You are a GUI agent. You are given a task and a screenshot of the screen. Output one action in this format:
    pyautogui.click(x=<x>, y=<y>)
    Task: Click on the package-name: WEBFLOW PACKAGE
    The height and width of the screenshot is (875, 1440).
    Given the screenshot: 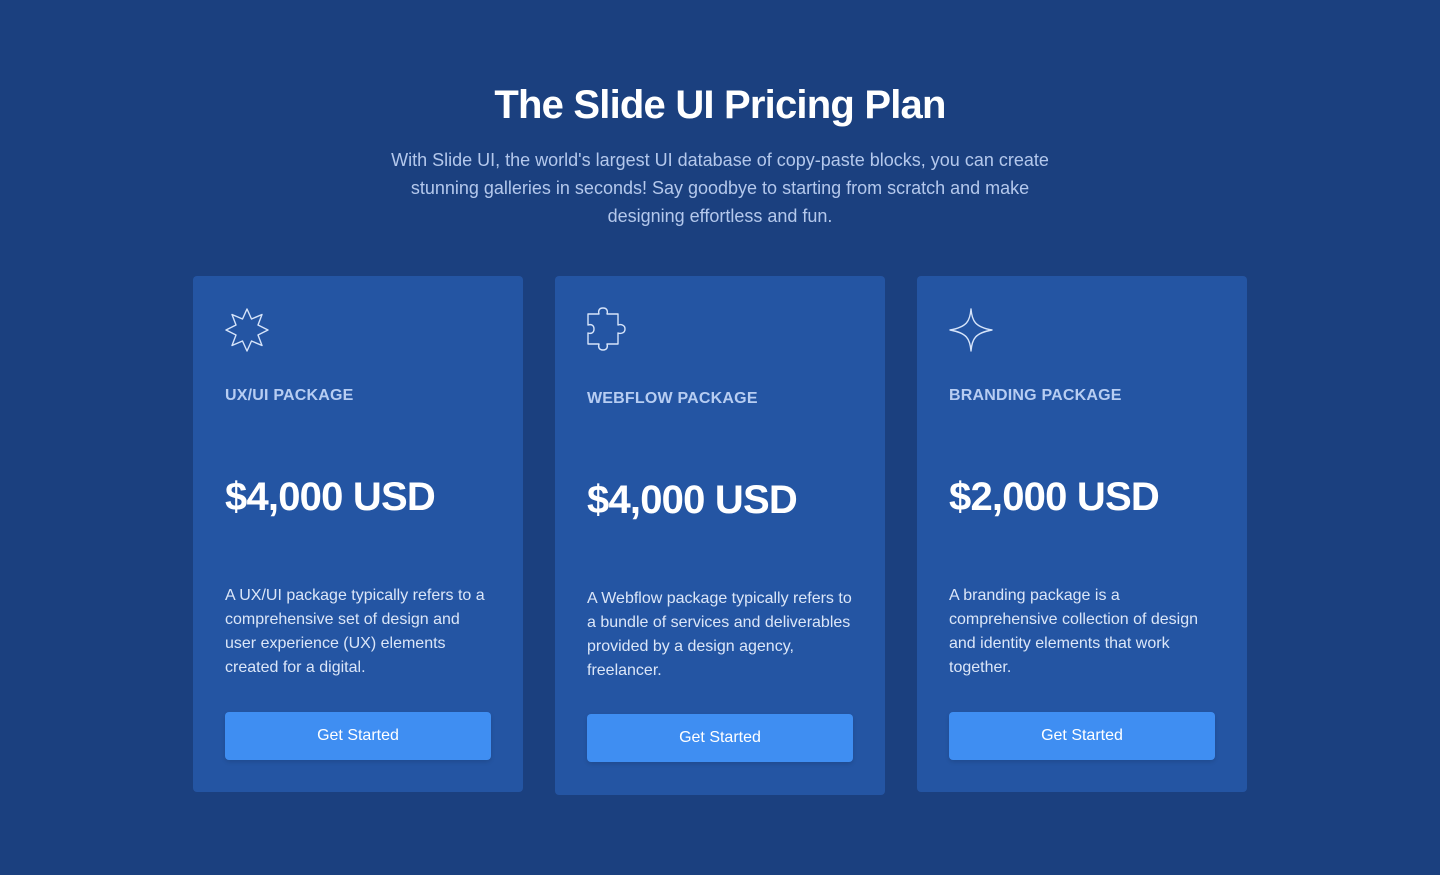 What is the action you would take?
    pyautogui.click(x=672, y=398)
    